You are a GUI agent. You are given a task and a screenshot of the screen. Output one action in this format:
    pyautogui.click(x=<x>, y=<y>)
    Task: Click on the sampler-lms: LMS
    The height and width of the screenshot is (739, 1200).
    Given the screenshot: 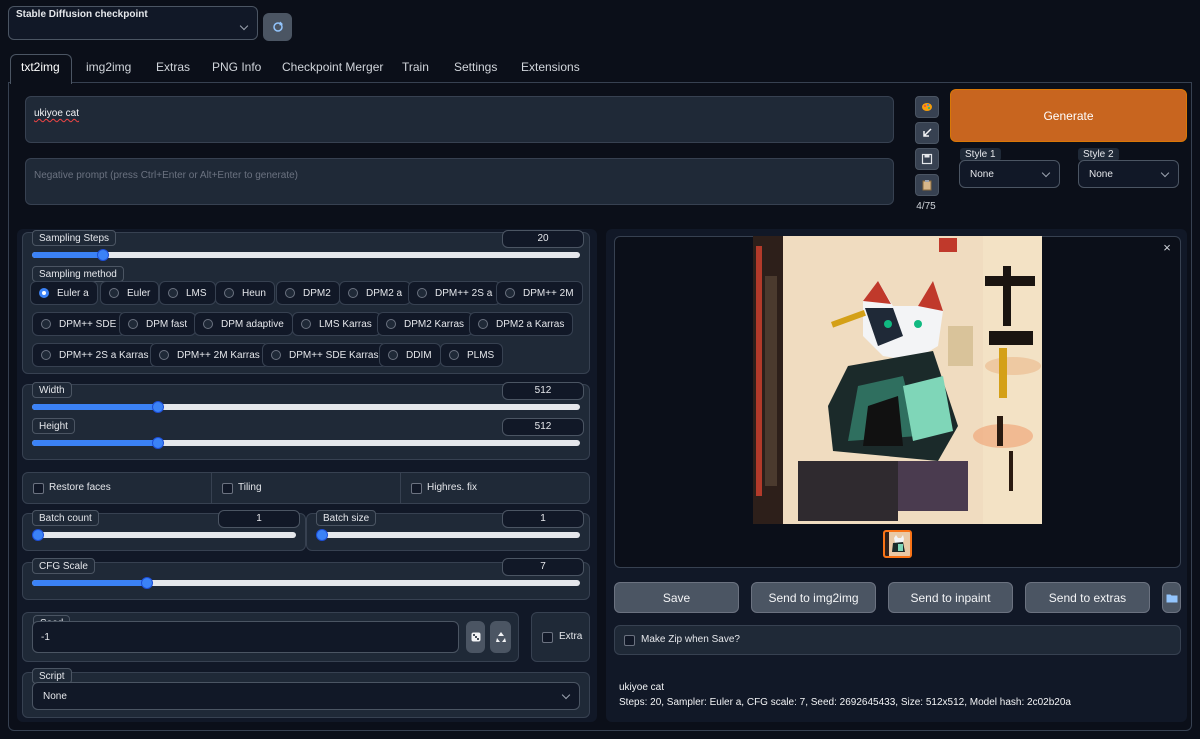 What is the action you would take?
    pyautogui.click(x=187, y=293)
    